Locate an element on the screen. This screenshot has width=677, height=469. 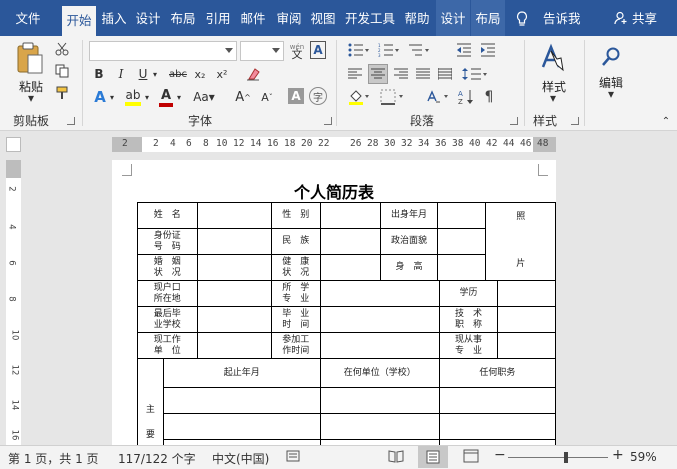
language-indicator: 中文(中国) is located at coordinates (240, 458).